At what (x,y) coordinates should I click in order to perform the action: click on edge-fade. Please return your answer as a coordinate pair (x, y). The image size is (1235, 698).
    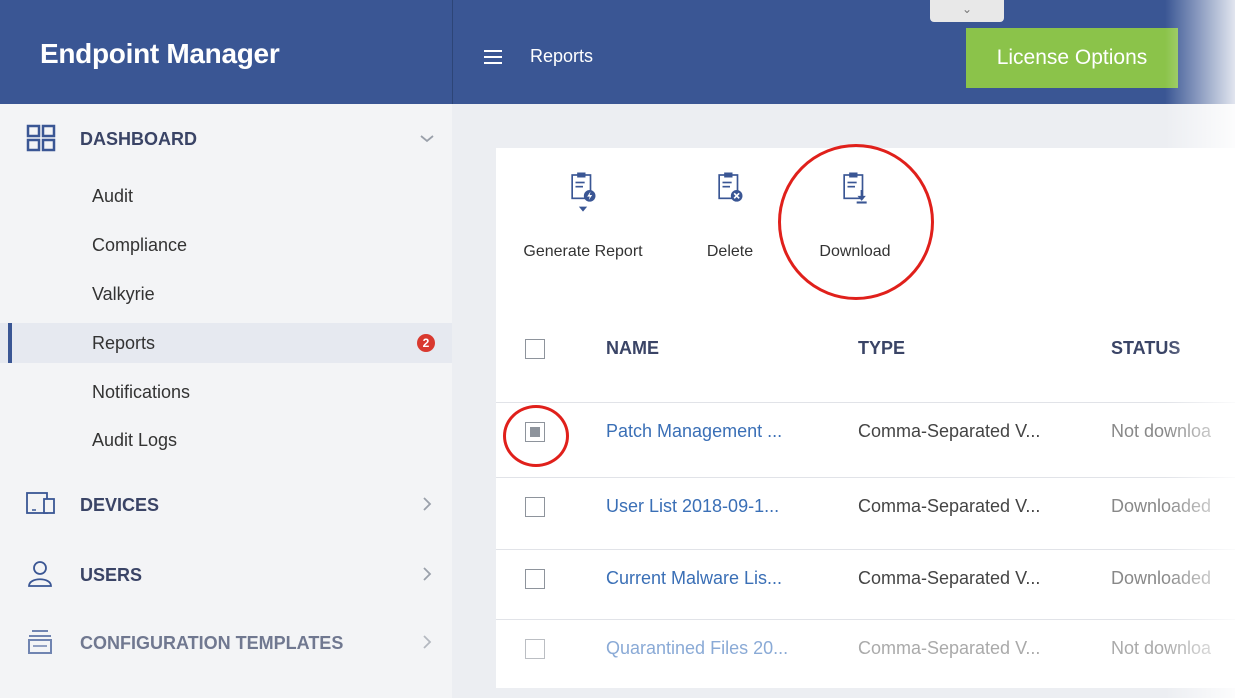
    Looking at the image, I should click on (1200, 349).